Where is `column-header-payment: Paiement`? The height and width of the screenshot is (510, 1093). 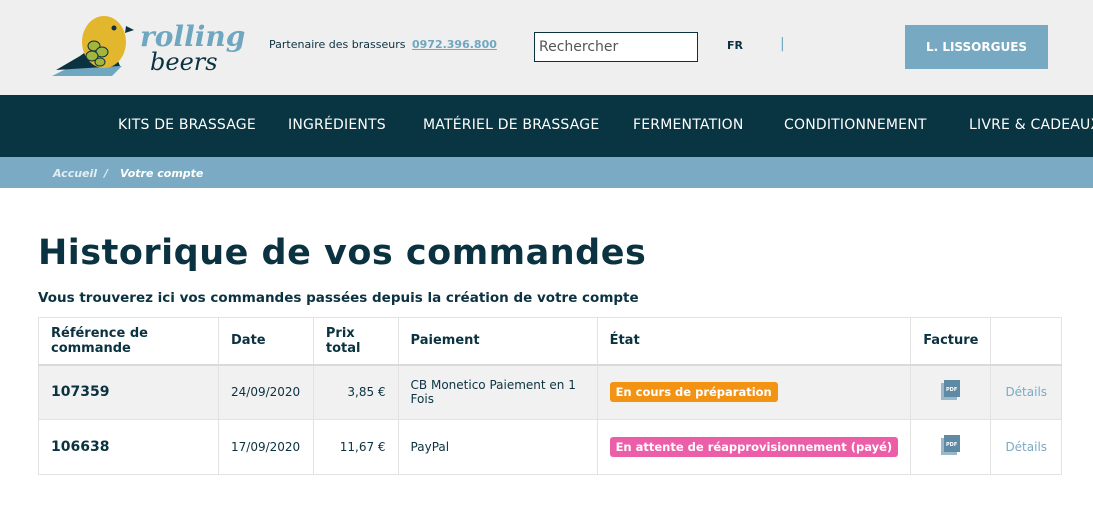
column-header-payment: Paiement is located at coordinates (497, 341).